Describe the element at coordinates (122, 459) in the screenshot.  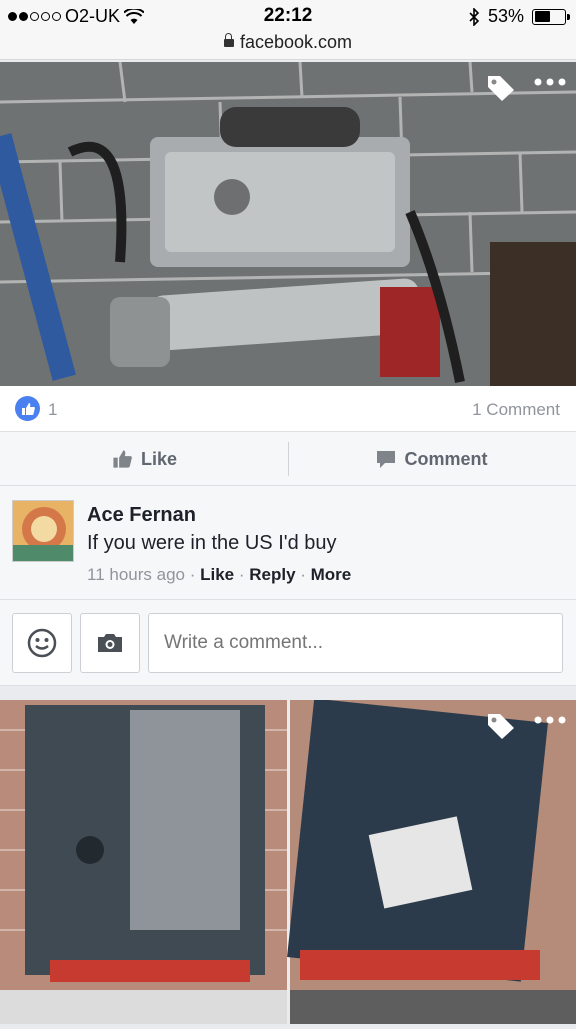
I see `thumbs-up-icon` at that location.